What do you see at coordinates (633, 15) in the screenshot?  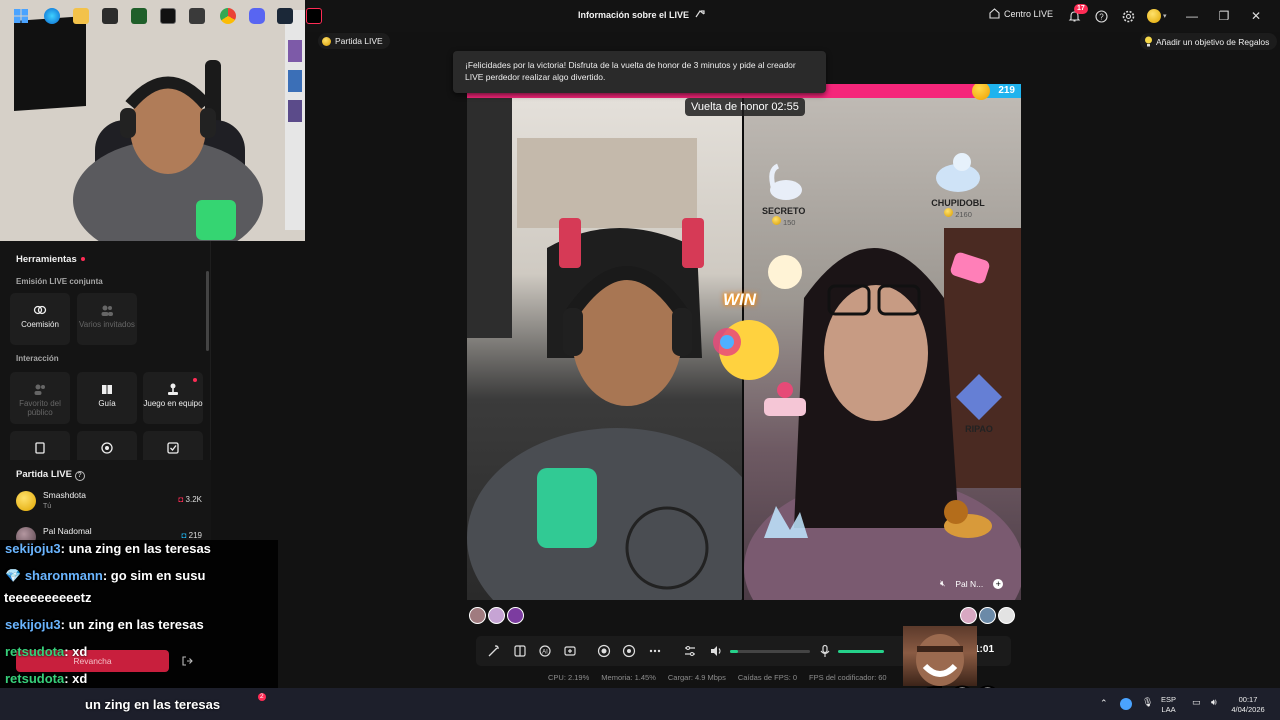 I see `live-info-title: Información sobre el LIVE` at bounding box center [633, 15].